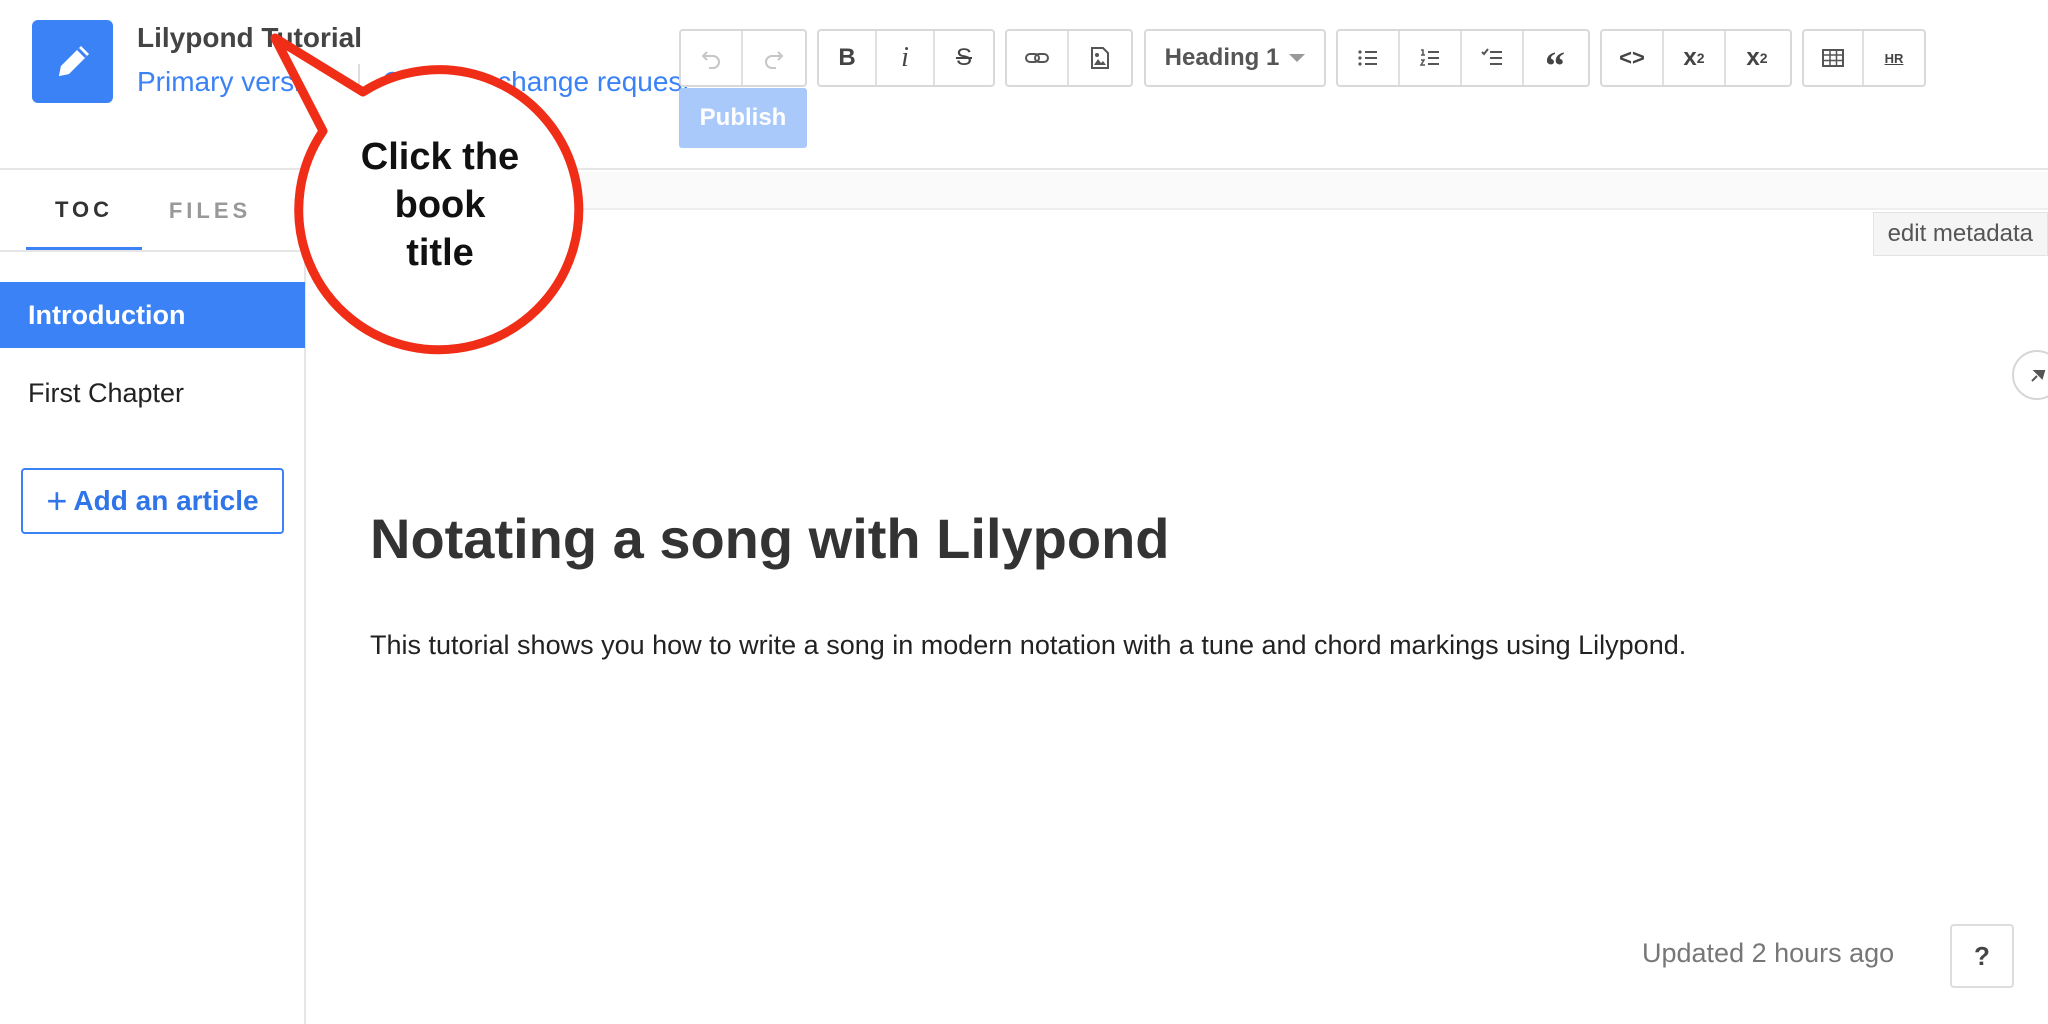  What do you see at coordinates (152, 393) in the screenshot?
I see `sidebar-item-first-chapter: First Chapter` at bounding box center [152, 393].